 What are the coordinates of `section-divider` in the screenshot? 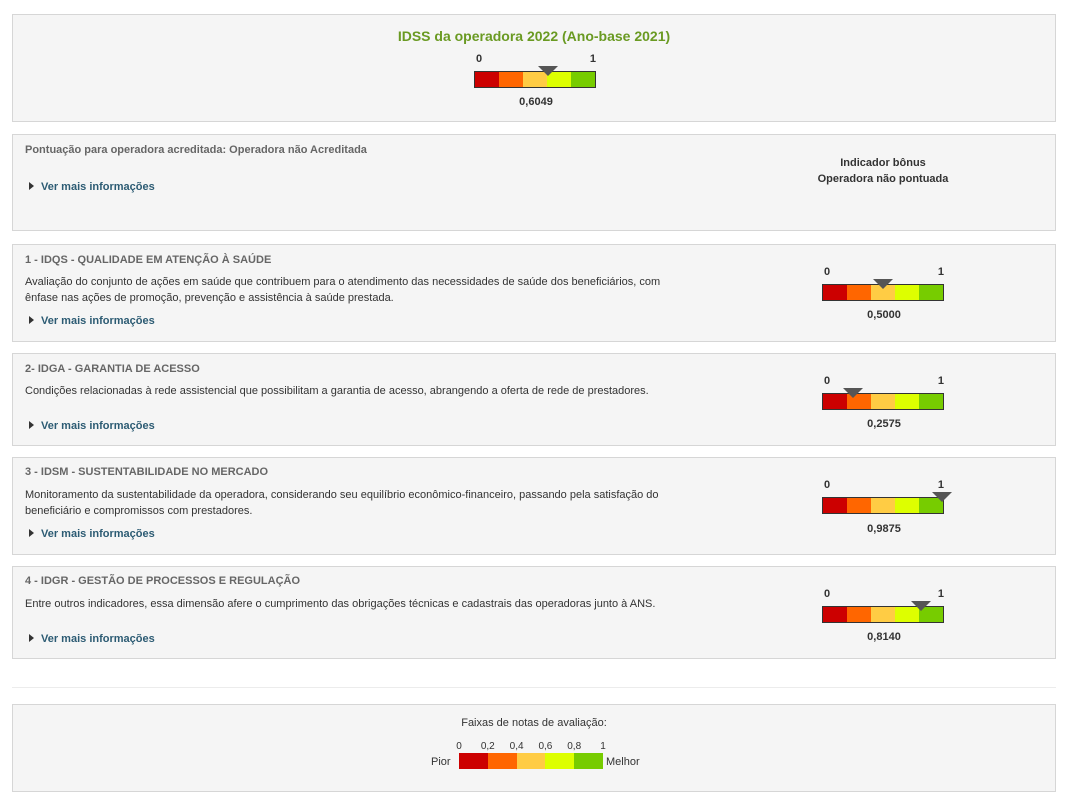 It's located at (534, 687).